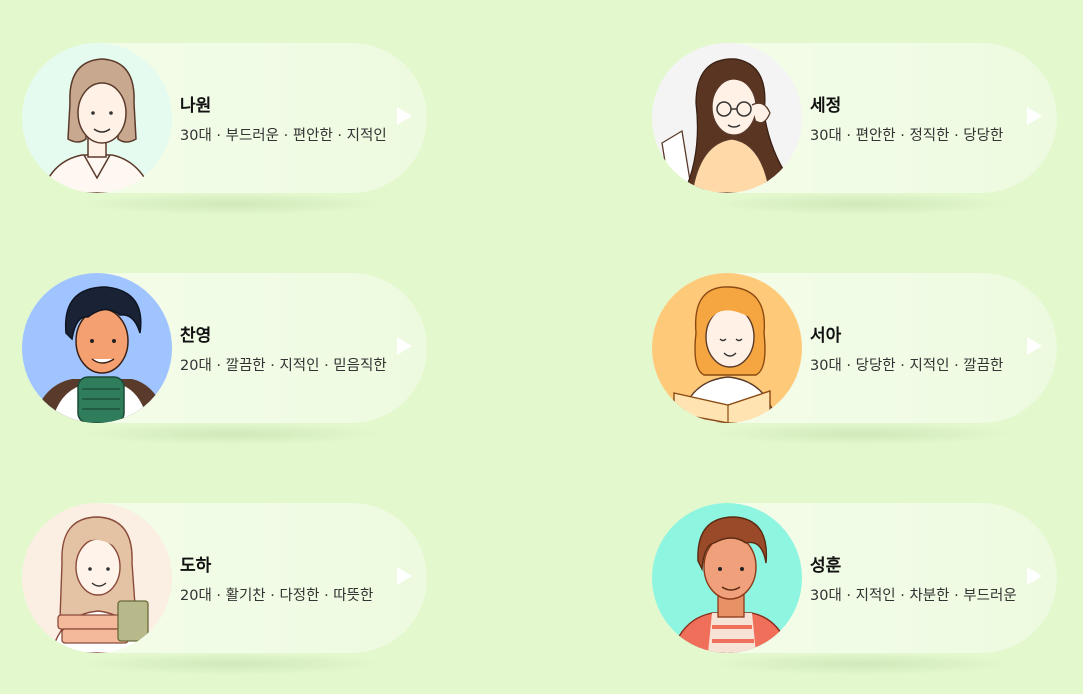 This screenshot has height=694, width=1083. I want to click on character-card-sejeong: 세정 30대 · 편안한 · 정직한 · 당당한, so click(854, 129).